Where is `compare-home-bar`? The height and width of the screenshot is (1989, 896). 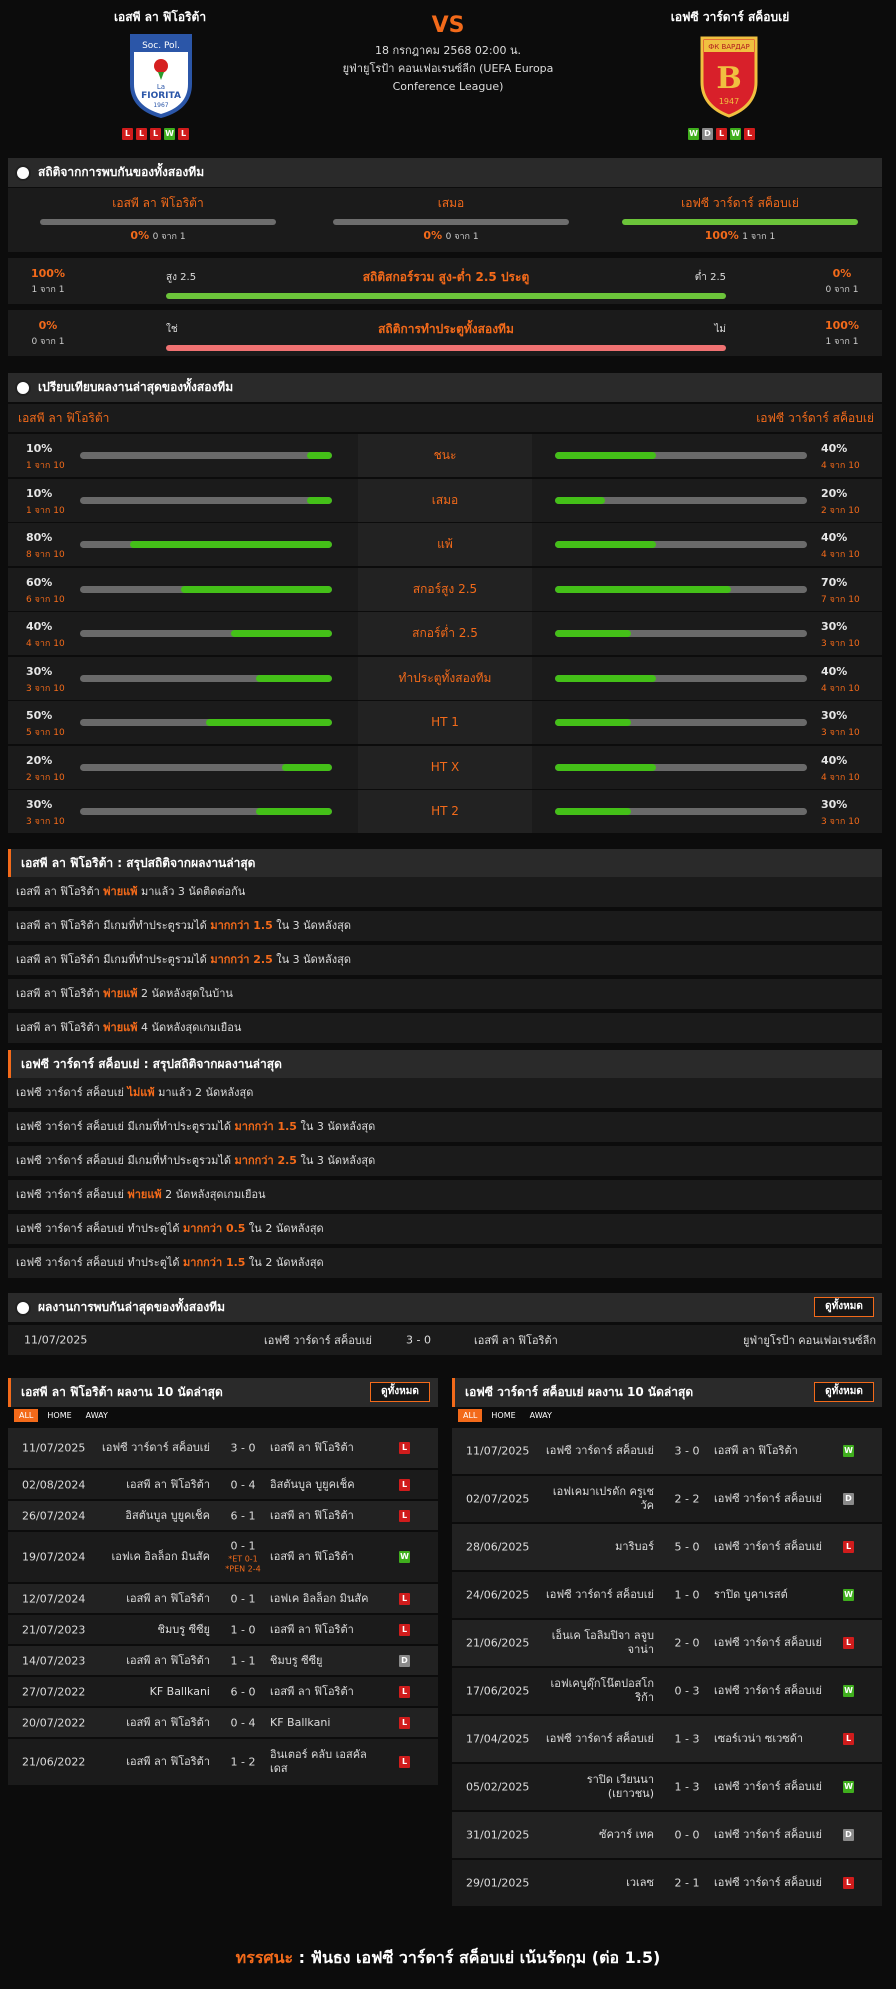
compare-home-bar is located at coordinates (206, 767).